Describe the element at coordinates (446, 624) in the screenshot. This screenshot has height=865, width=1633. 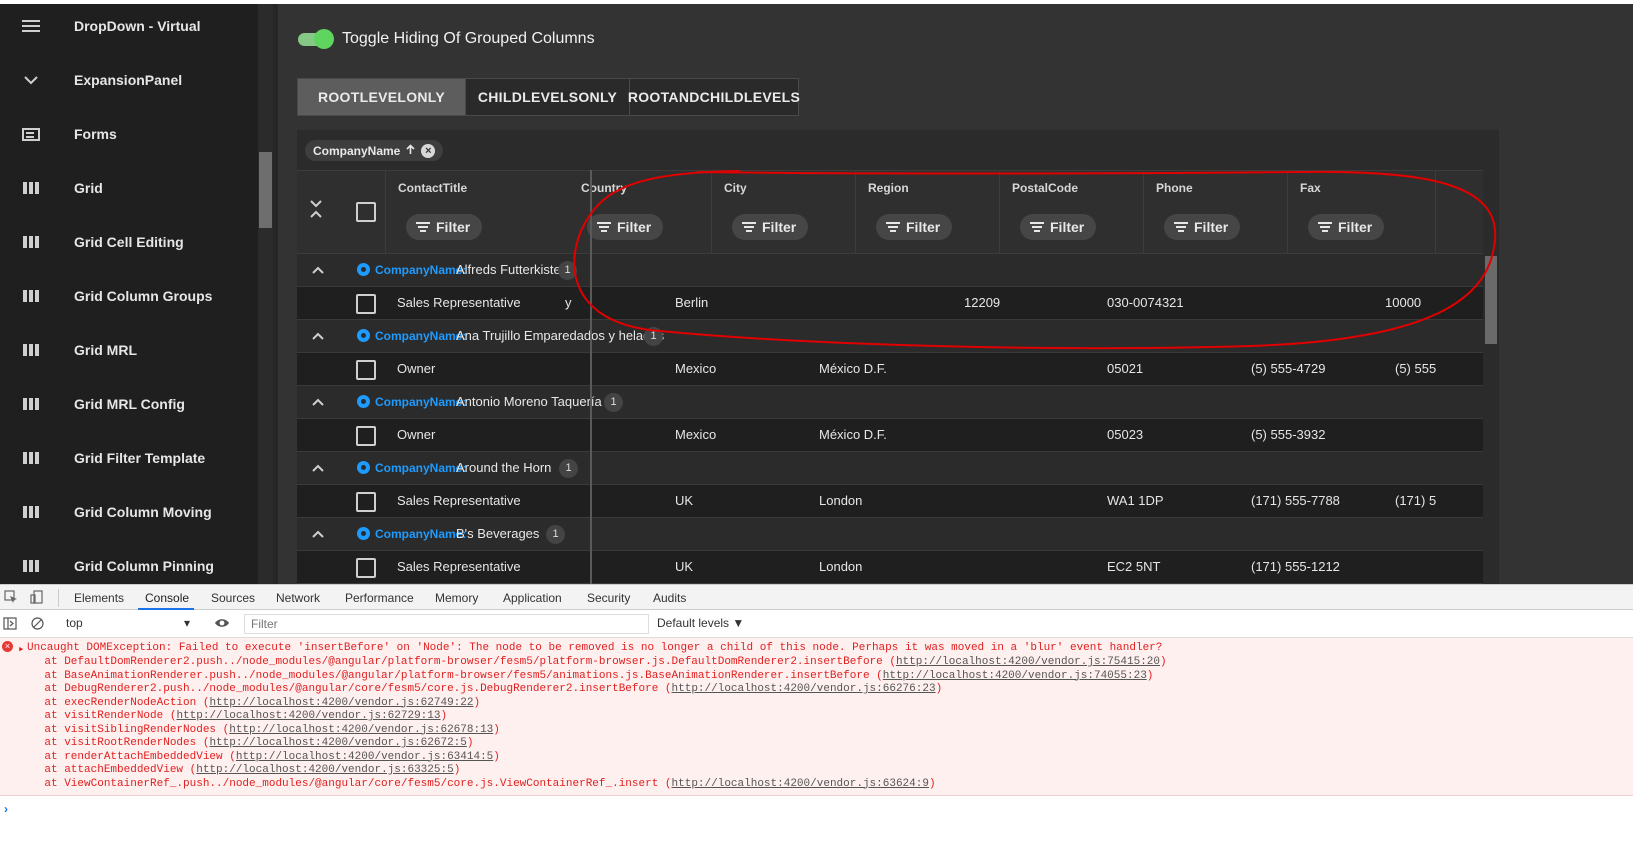
I see `console-filter-input` at that location.